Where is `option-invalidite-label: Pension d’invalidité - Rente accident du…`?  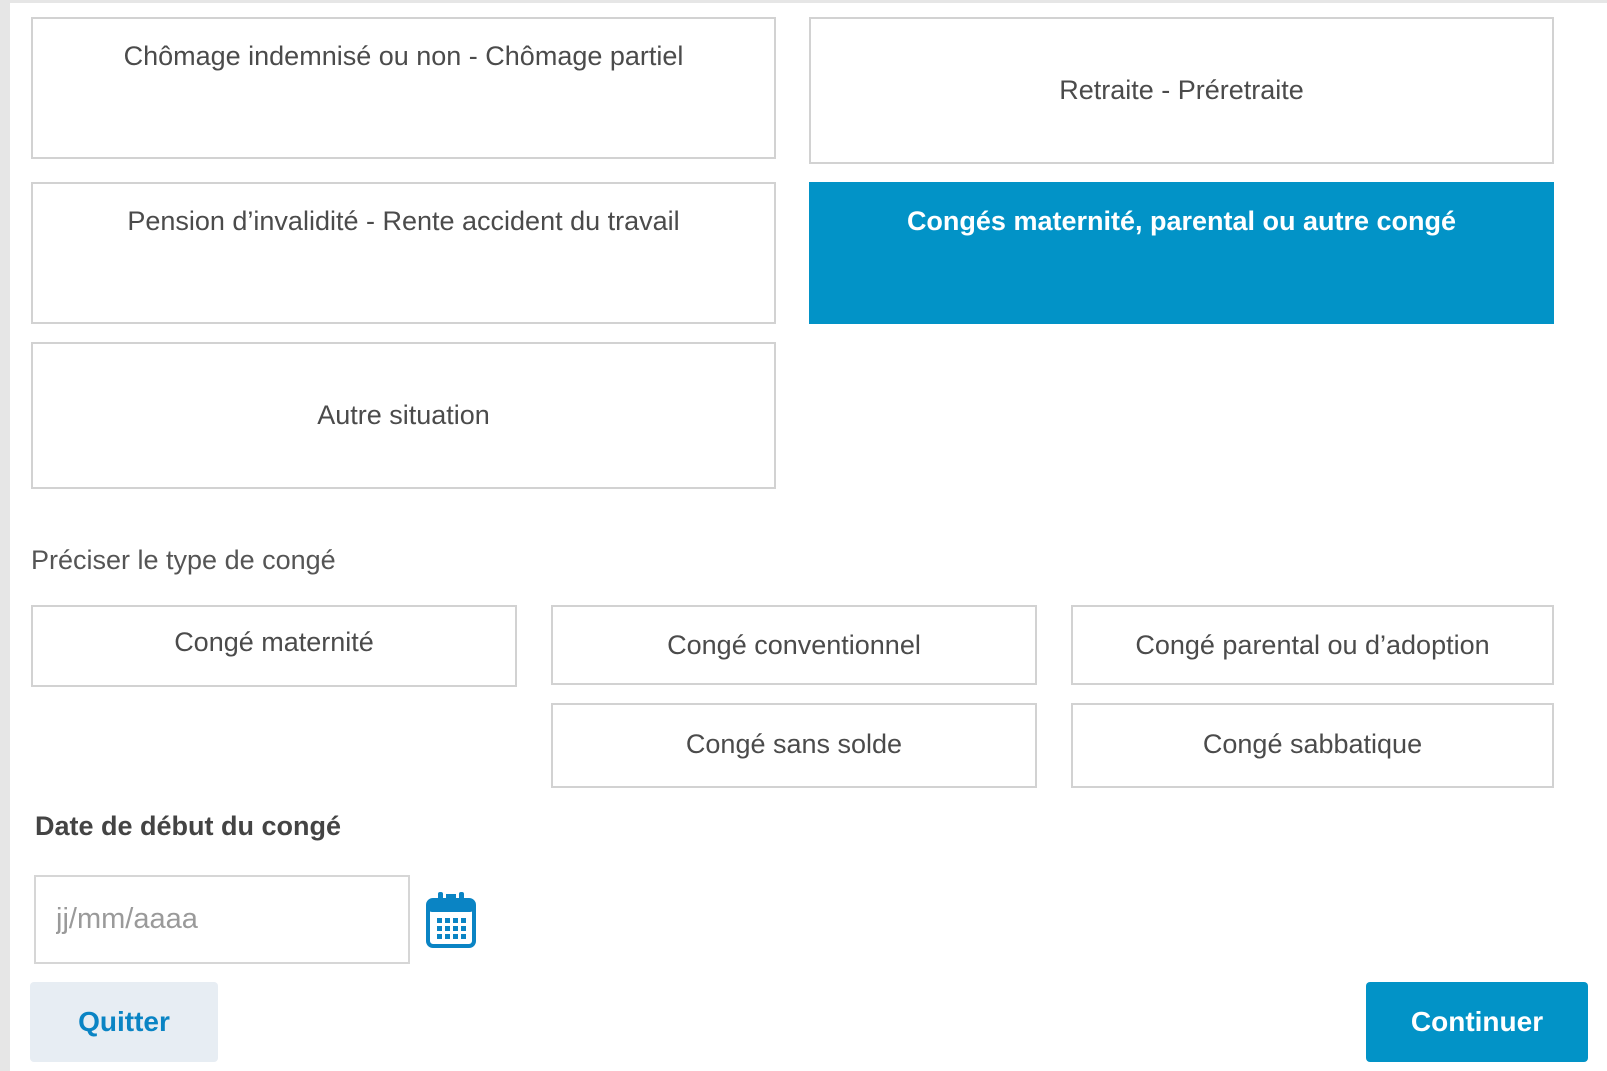 option-invalidite-label: Pension d’invalidité - Rente accident du… is located at coordinates (403, 221).